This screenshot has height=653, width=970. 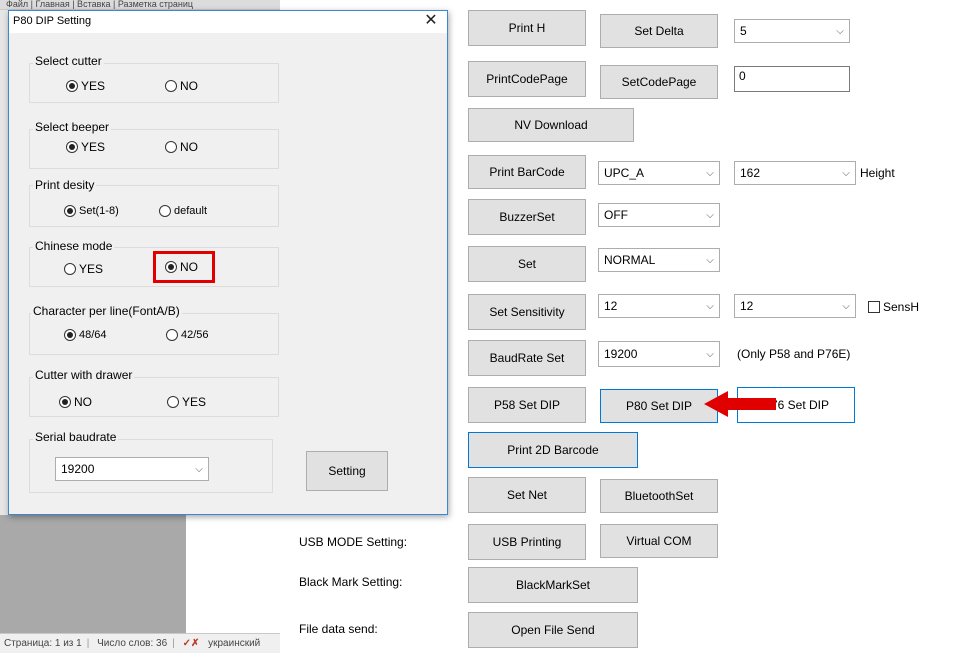 I want to click on drawer-no-label: NO, so click(x=83, y=402).